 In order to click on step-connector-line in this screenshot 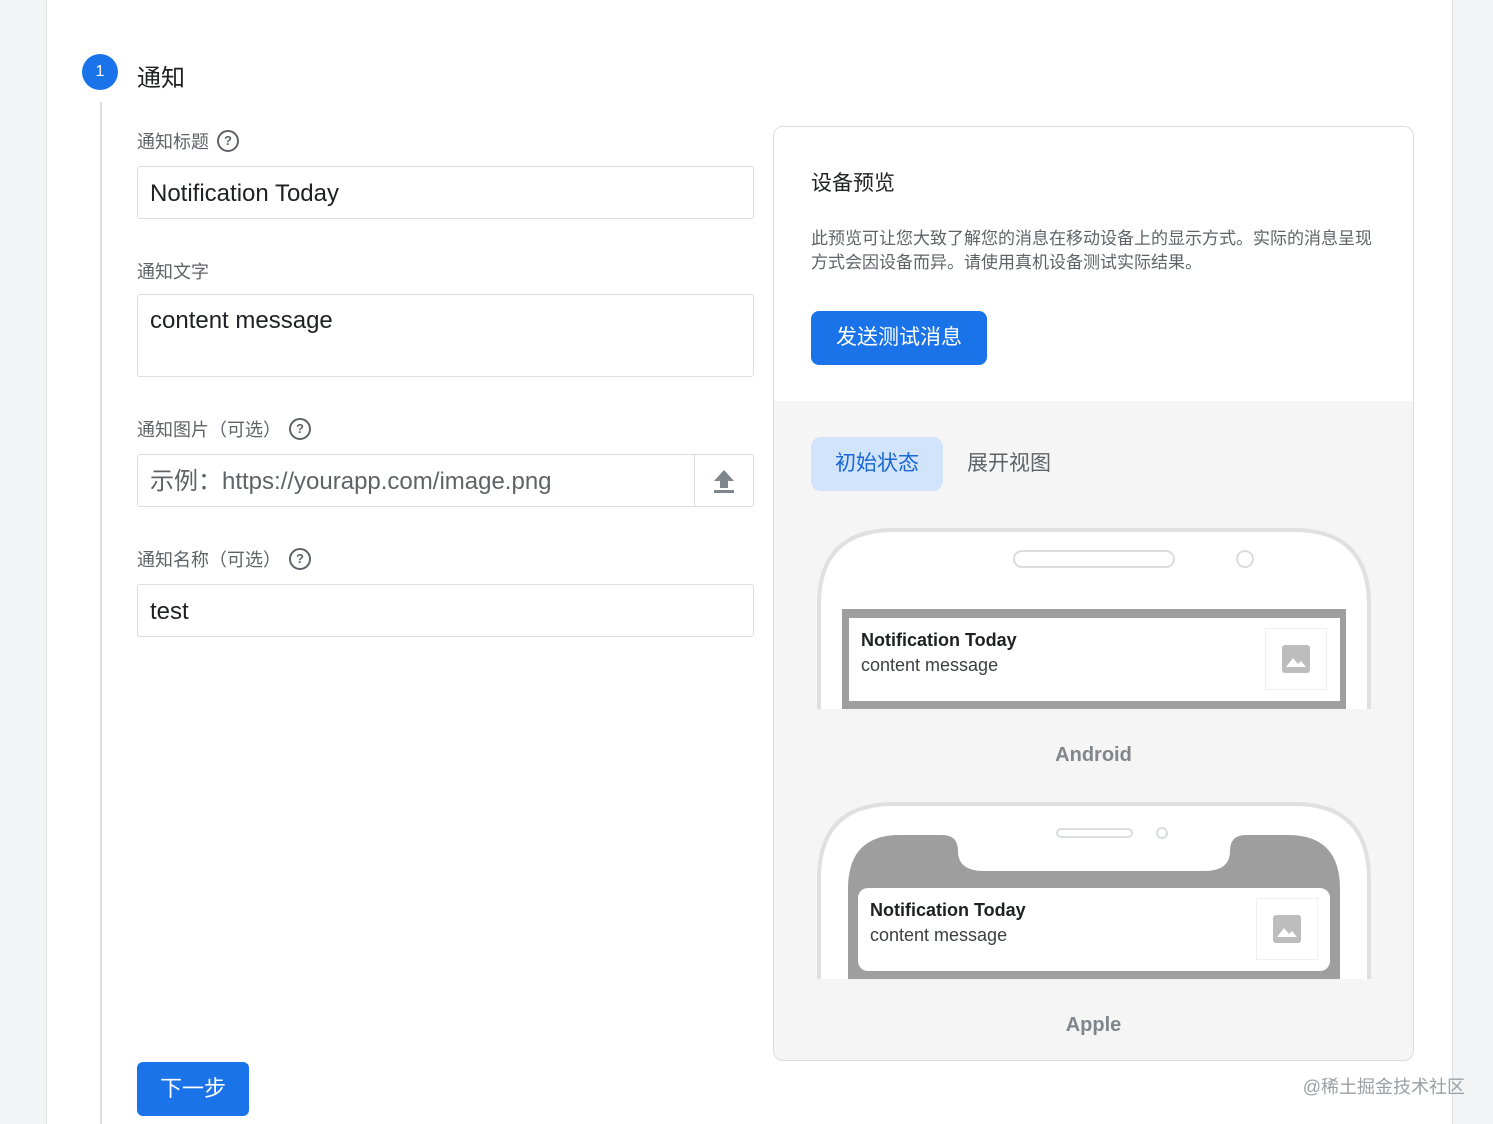, I will do `click(101, 613)`.